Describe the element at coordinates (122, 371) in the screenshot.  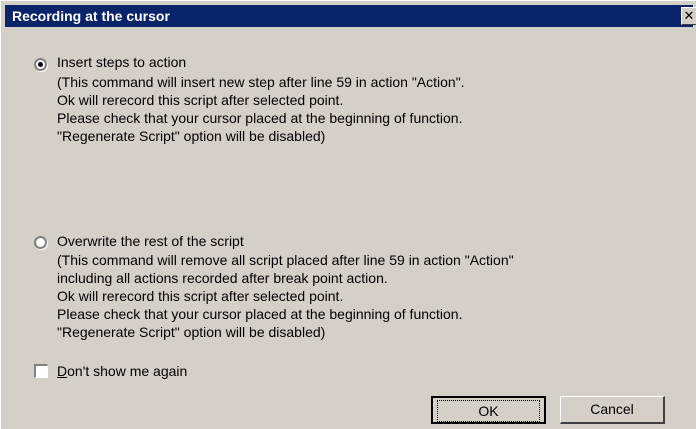
I see `dont-show-label: Don't show me again` at that location.